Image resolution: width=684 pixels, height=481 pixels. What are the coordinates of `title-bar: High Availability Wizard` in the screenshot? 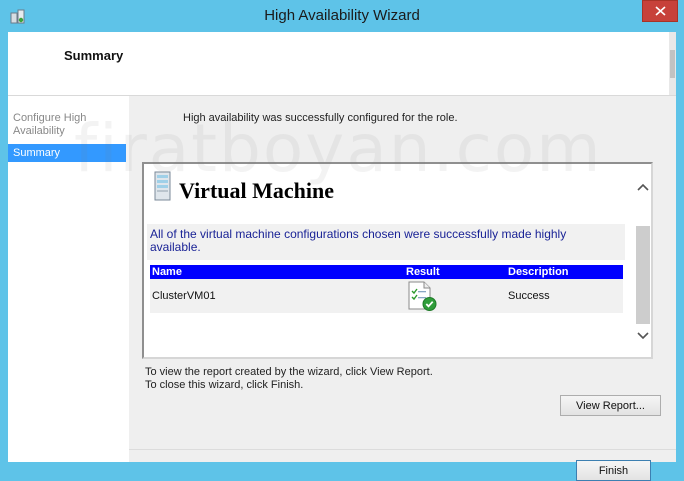 It's located at (342, 16).